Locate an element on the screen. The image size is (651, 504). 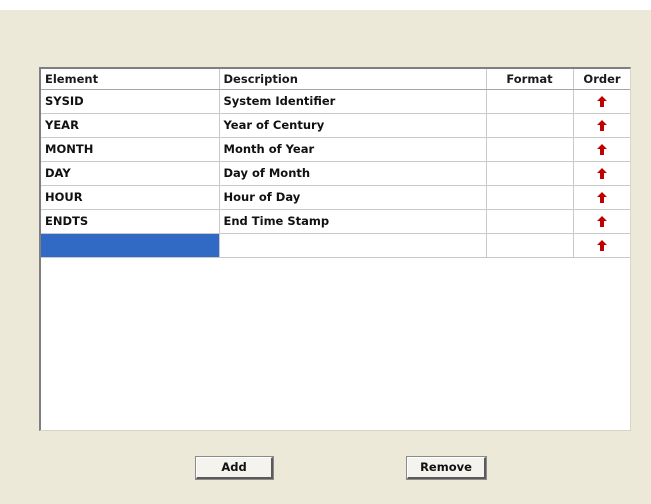
table-row: HOUR Hour of Day is located at coordinates (335, 197).